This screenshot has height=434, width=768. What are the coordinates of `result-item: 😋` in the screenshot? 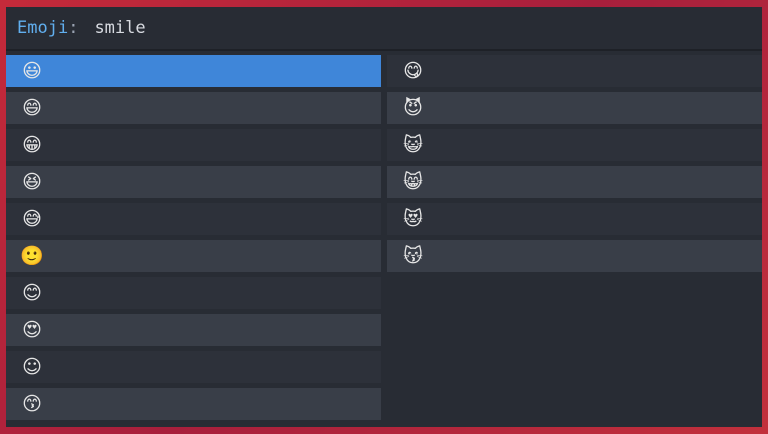 It's located at (574, 71).